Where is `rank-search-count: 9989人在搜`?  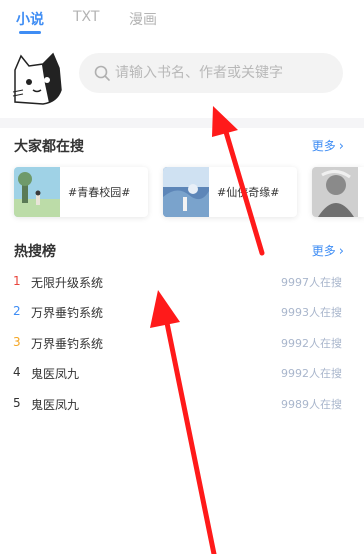 rank-search-count: 9989人在搜 is located at coordinates (311, 404).